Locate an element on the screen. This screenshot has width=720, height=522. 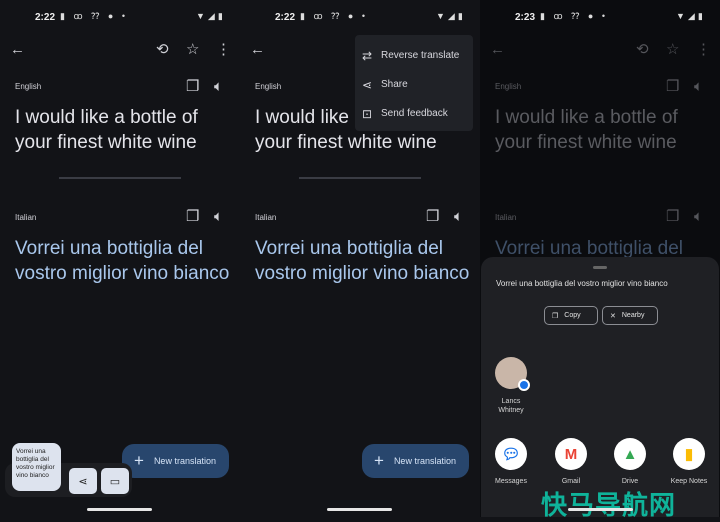
keep-notes-icon: ▮ is located at coordinates (689, 454).